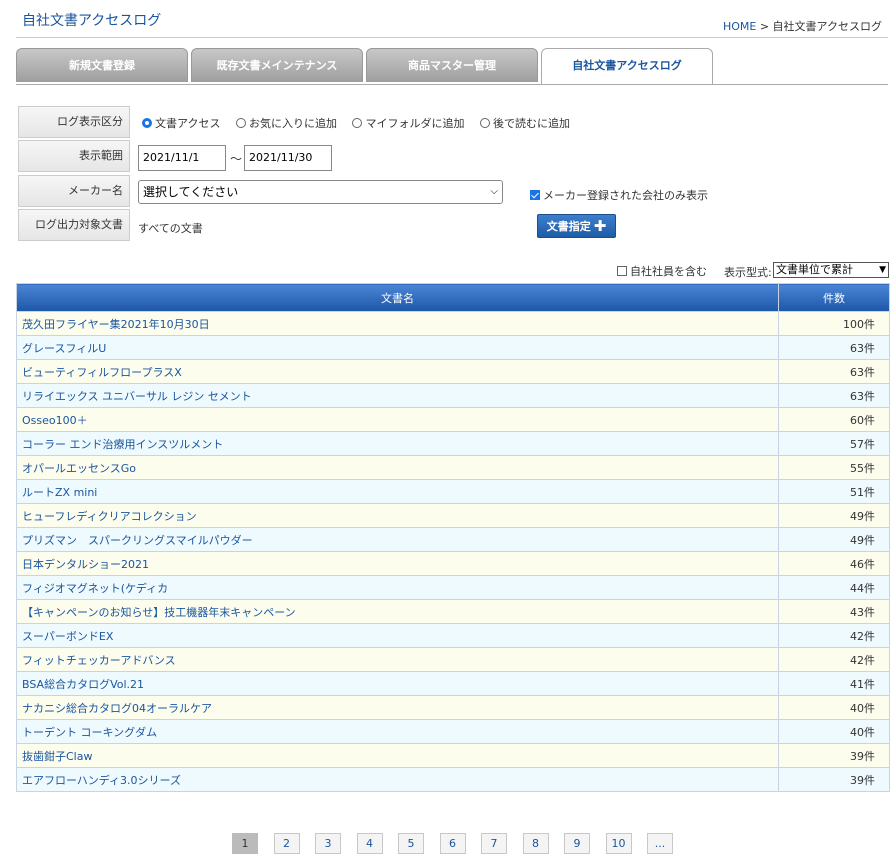 The width and height of the screenshot is (894, 866). Describe the element at coordinates (397, 779) in the screenshot. I see `document-name-link: エアフローハンディ3.0シリーズ` at that location.